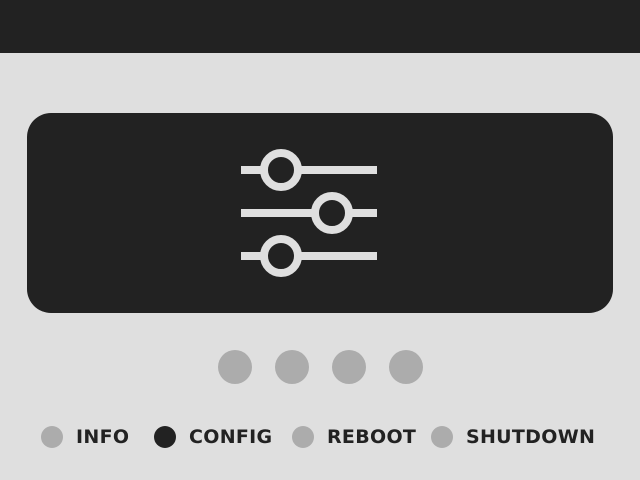 Image resolution: width=640 pixels, height=480 pixels. Describe the element at coordinates (103, 437) in the screenshot. I see `menu-item-label: INFO` at that location.